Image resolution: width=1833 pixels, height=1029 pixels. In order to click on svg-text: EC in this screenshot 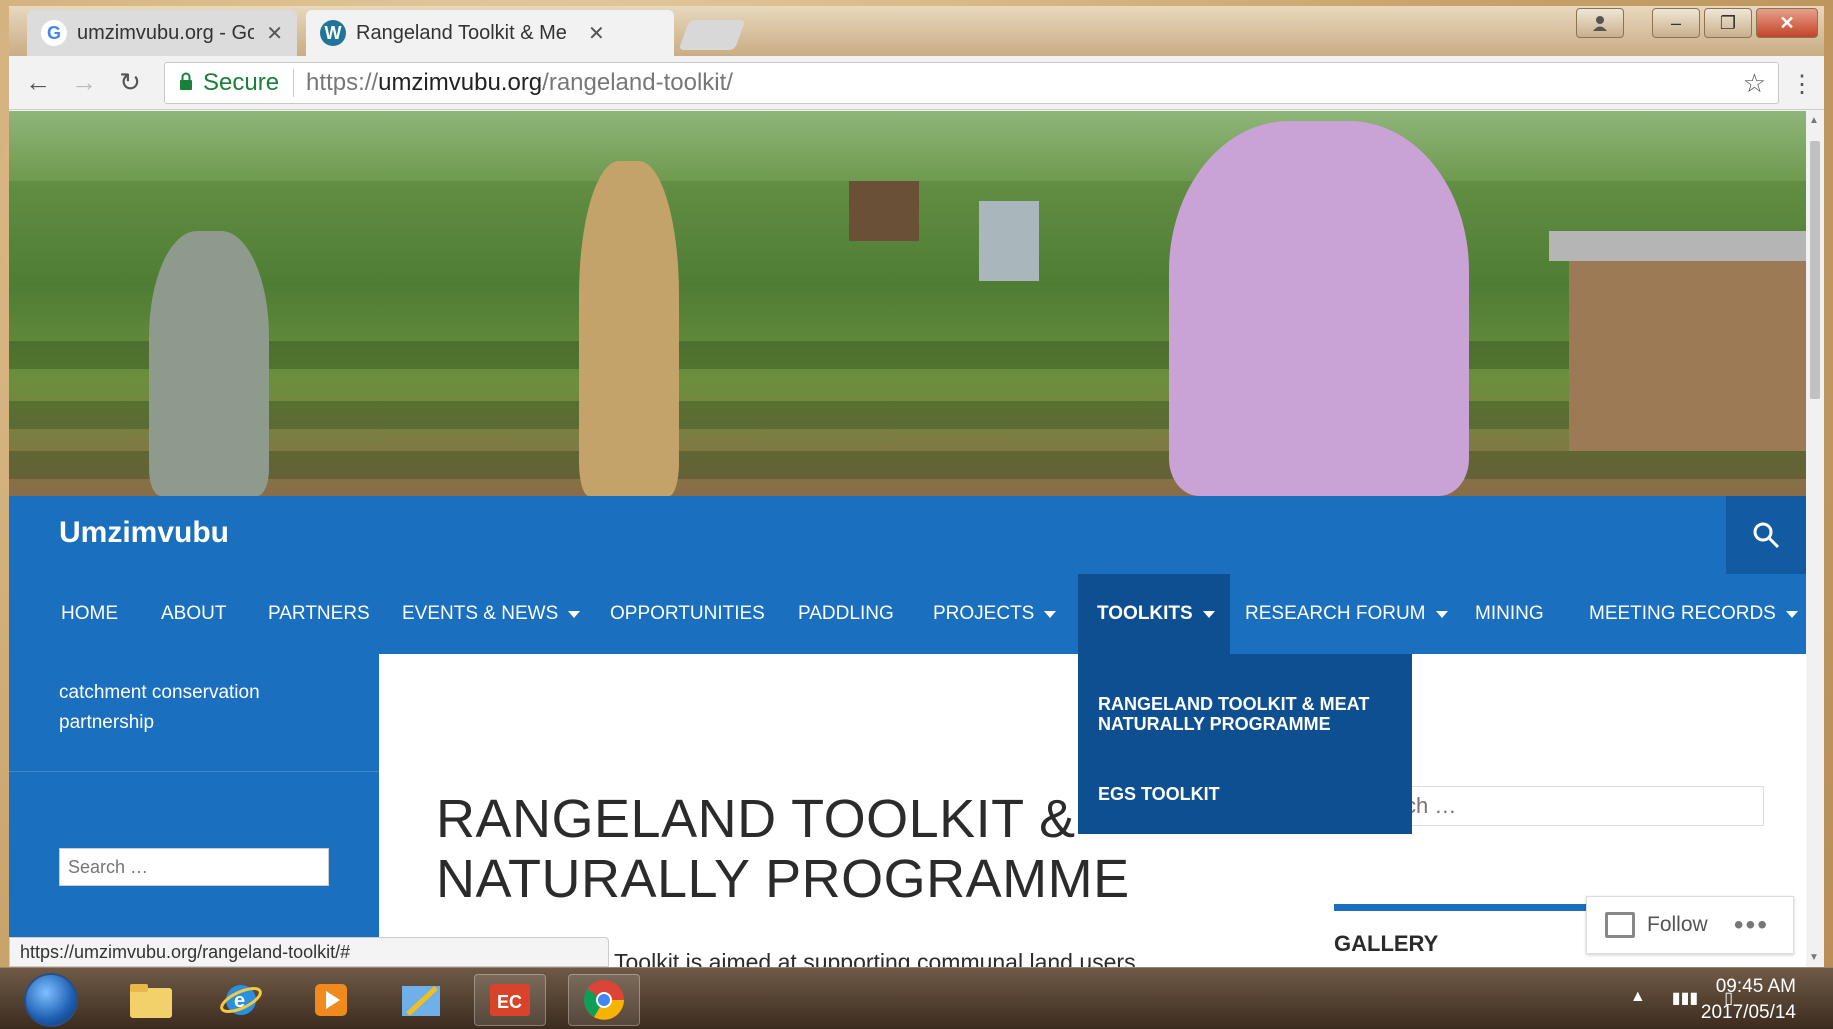, I will do `click(509, 1002)`.